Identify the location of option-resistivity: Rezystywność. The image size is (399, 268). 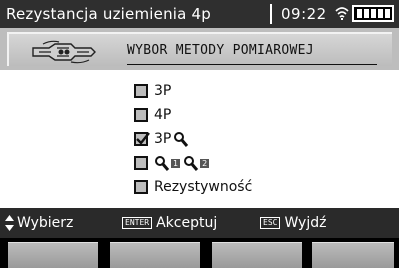
(234, 187).